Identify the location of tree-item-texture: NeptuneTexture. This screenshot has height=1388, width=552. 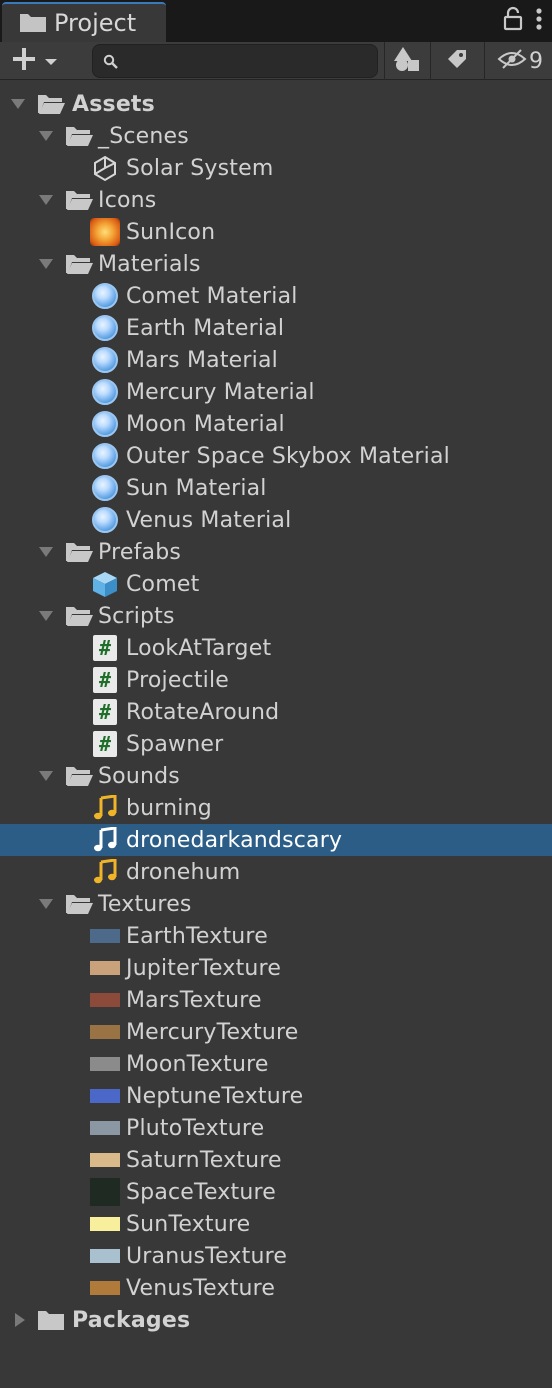
(276, 1096).